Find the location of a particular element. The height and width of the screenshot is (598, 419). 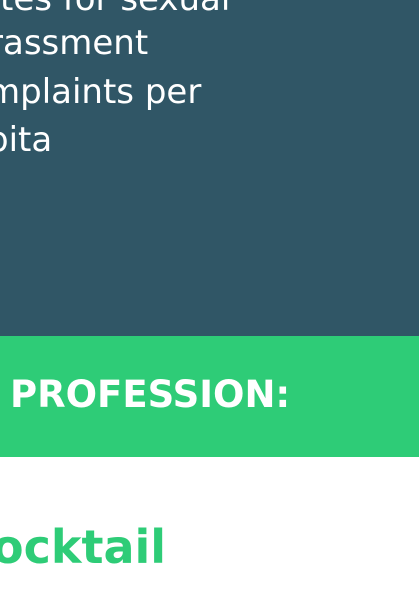

top-line-2: rassment is located at coordinates (74, 43).